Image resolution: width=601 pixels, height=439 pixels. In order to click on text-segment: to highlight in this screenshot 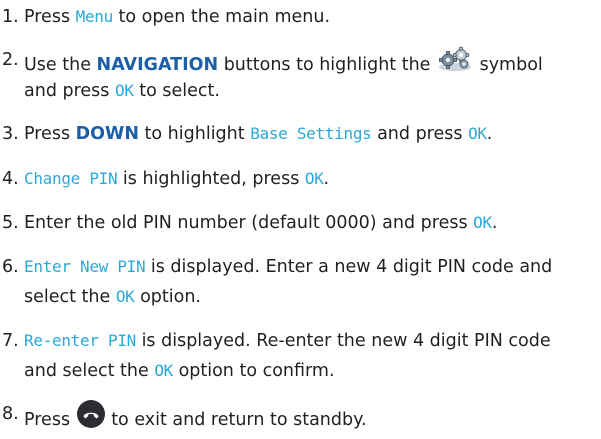, I will do `click(194, 134)`.